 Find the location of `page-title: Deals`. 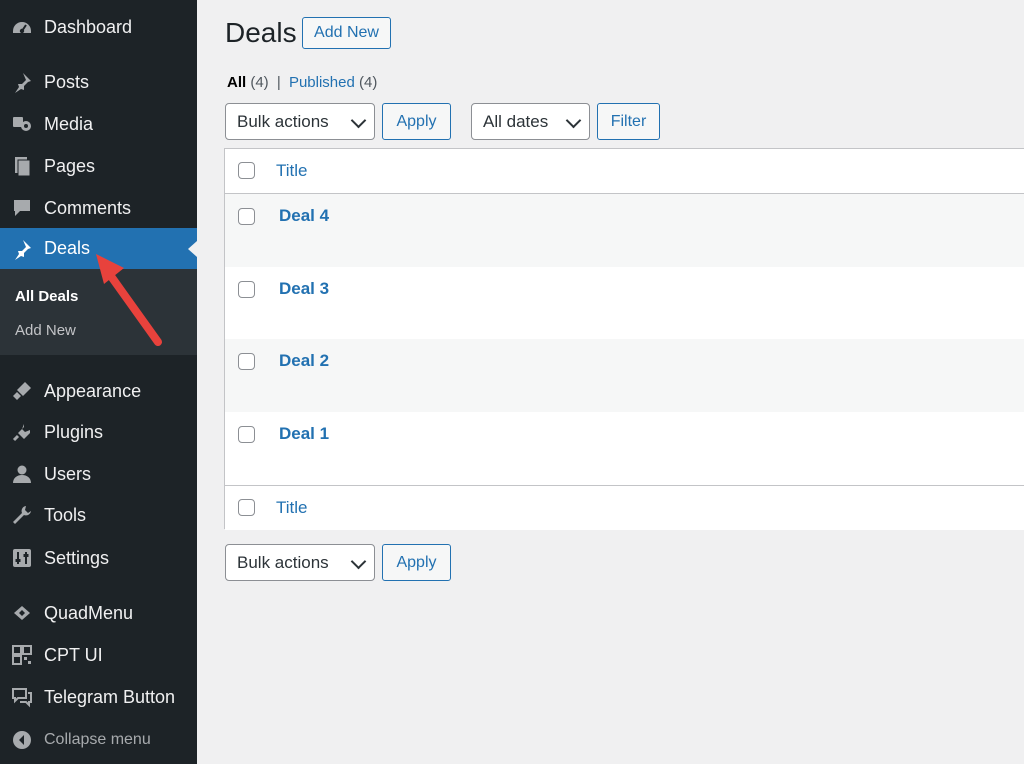

page-title: Deals is located at coordinates (261, 32).